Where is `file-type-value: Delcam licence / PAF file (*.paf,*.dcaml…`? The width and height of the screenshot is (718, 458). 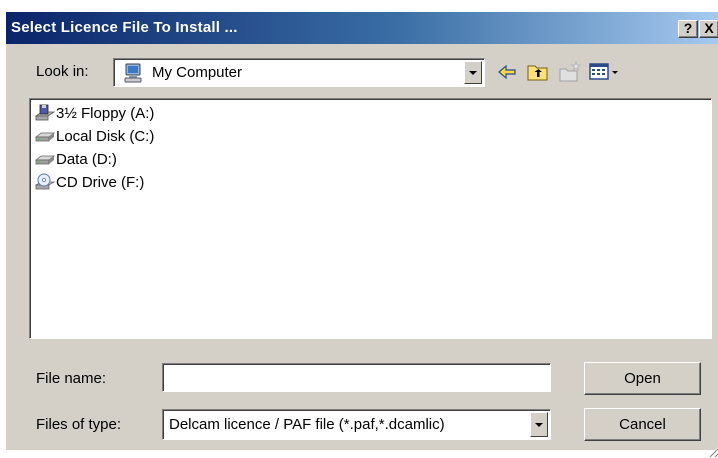
file-type-value: Delcam licence / PAF file (*.paf,*.dcaml… is located at coordinates (307, 424).